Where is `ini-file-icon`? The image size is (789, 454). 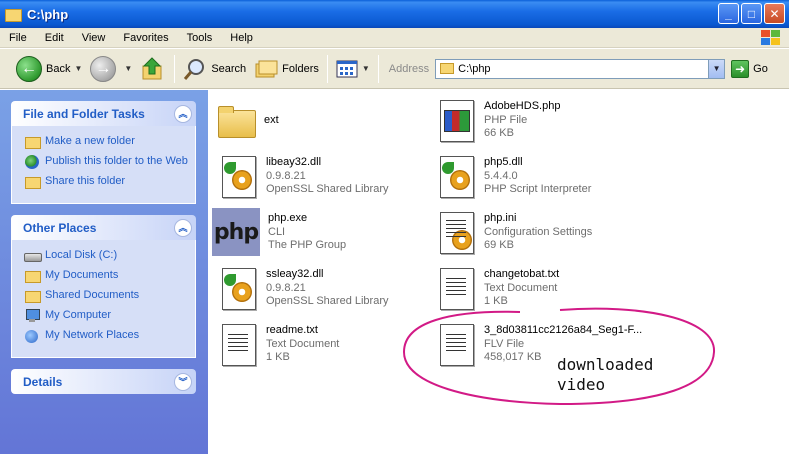
ini-file-icon is located at coordinates (456, 232).